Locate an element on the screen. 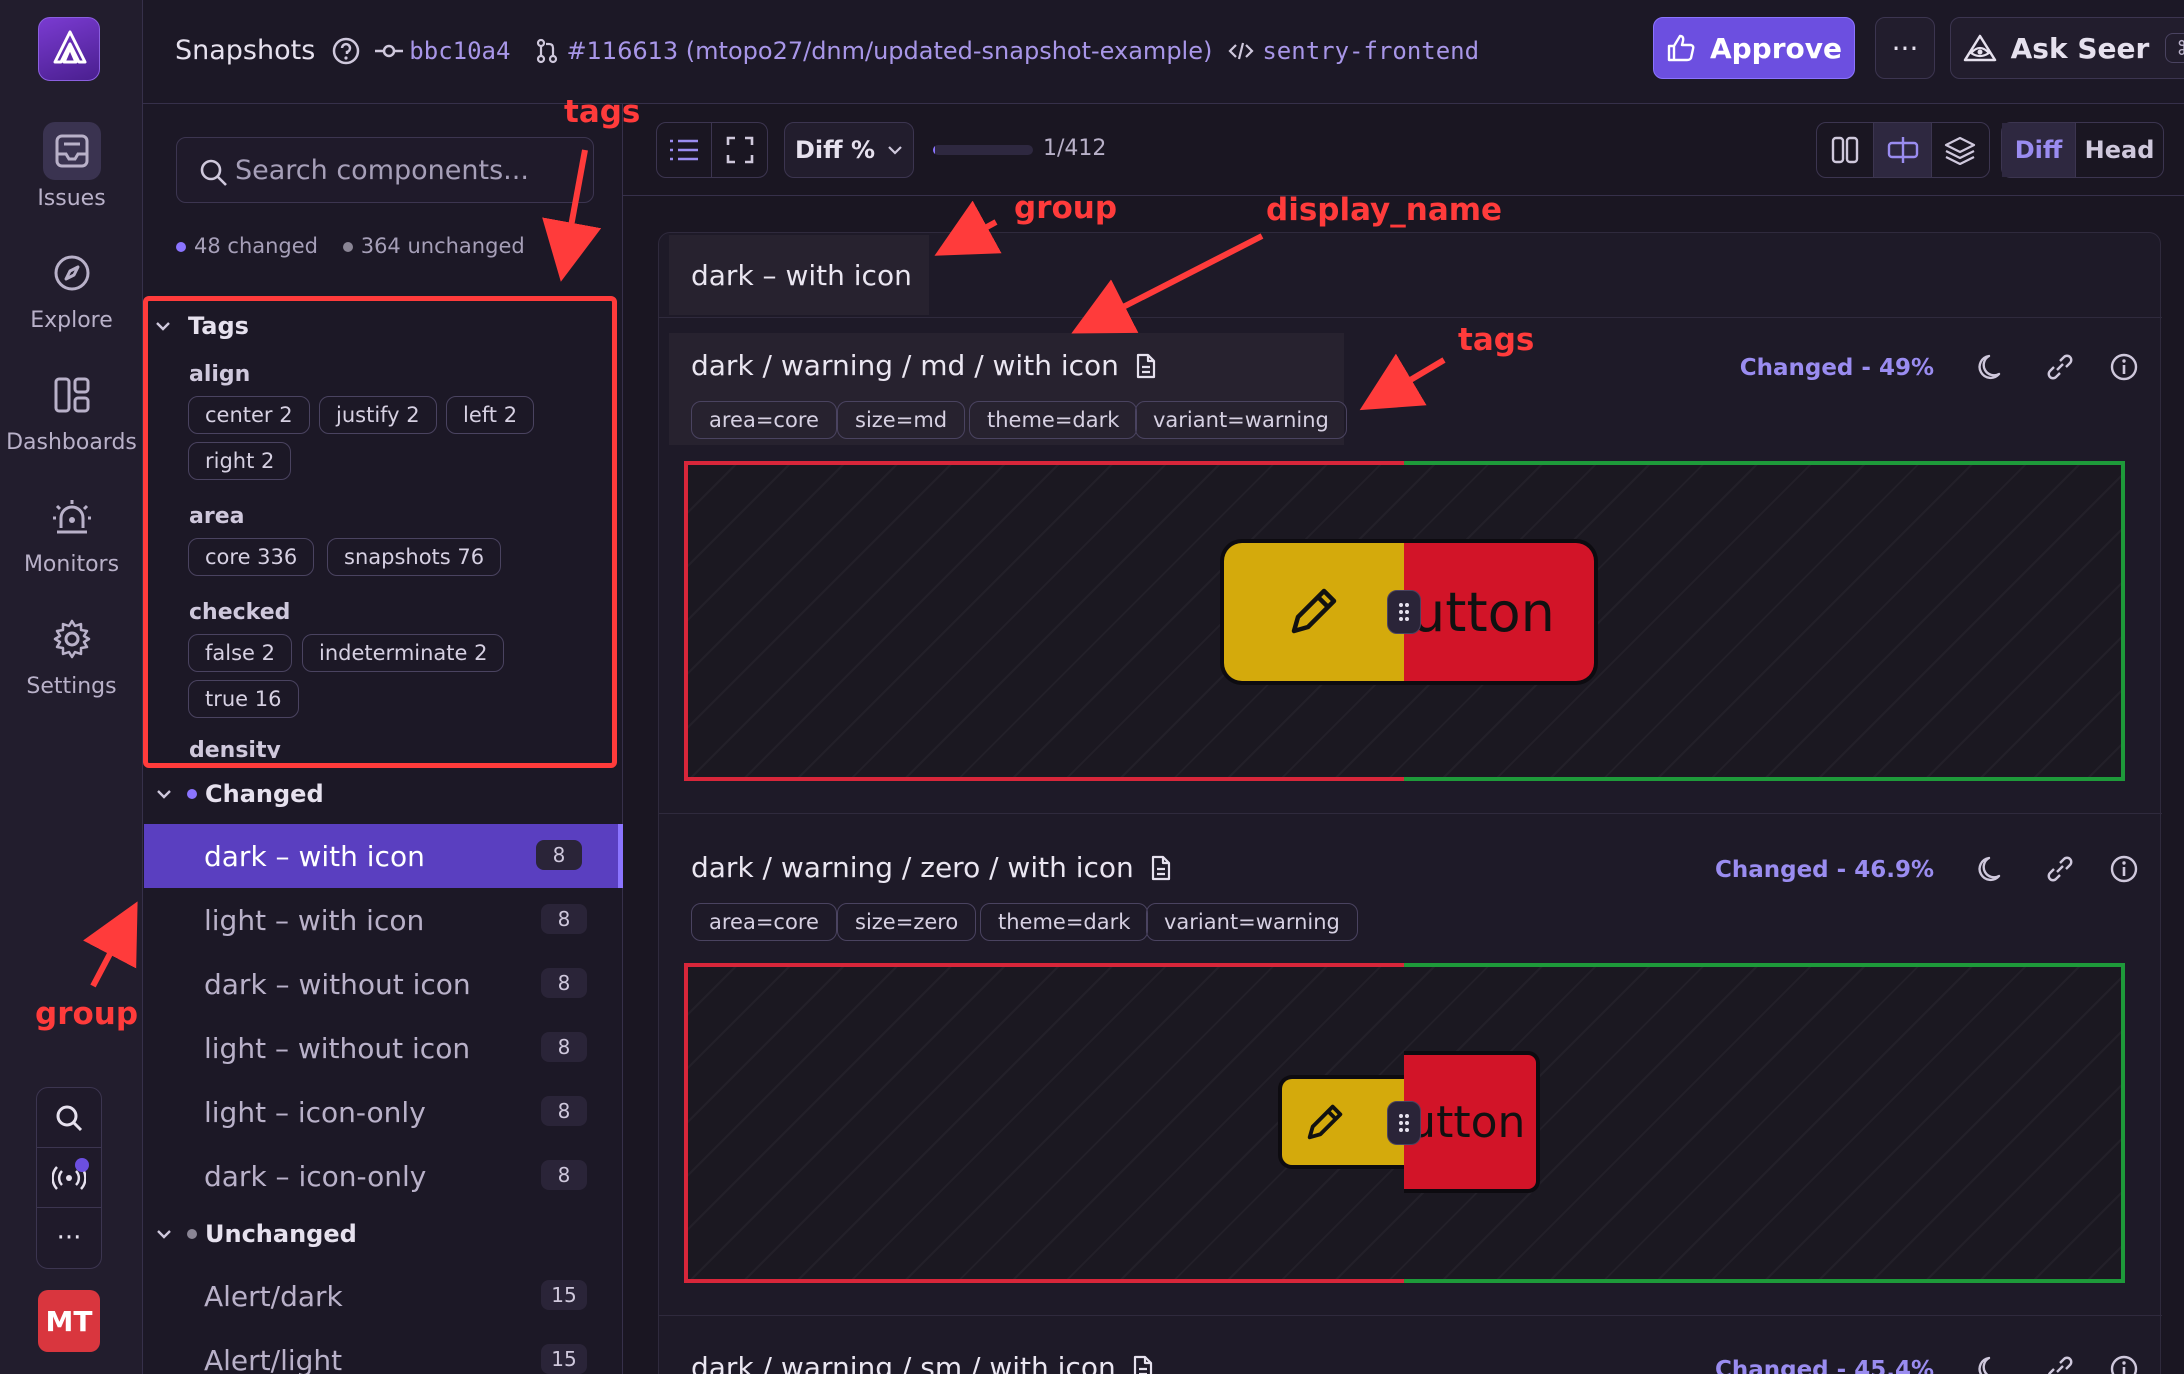  list-view-icon is located at coordinates (684, 150).